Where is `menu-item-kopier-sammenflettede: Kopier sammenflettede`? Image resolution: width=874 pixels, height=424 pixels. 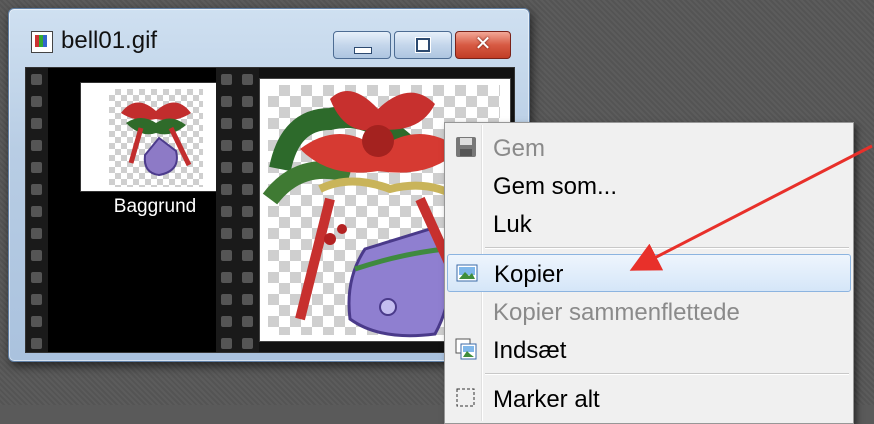 menu-item-kopier-sammenflettede: Kopier sammenflettede is located at coordinates (648, 311).